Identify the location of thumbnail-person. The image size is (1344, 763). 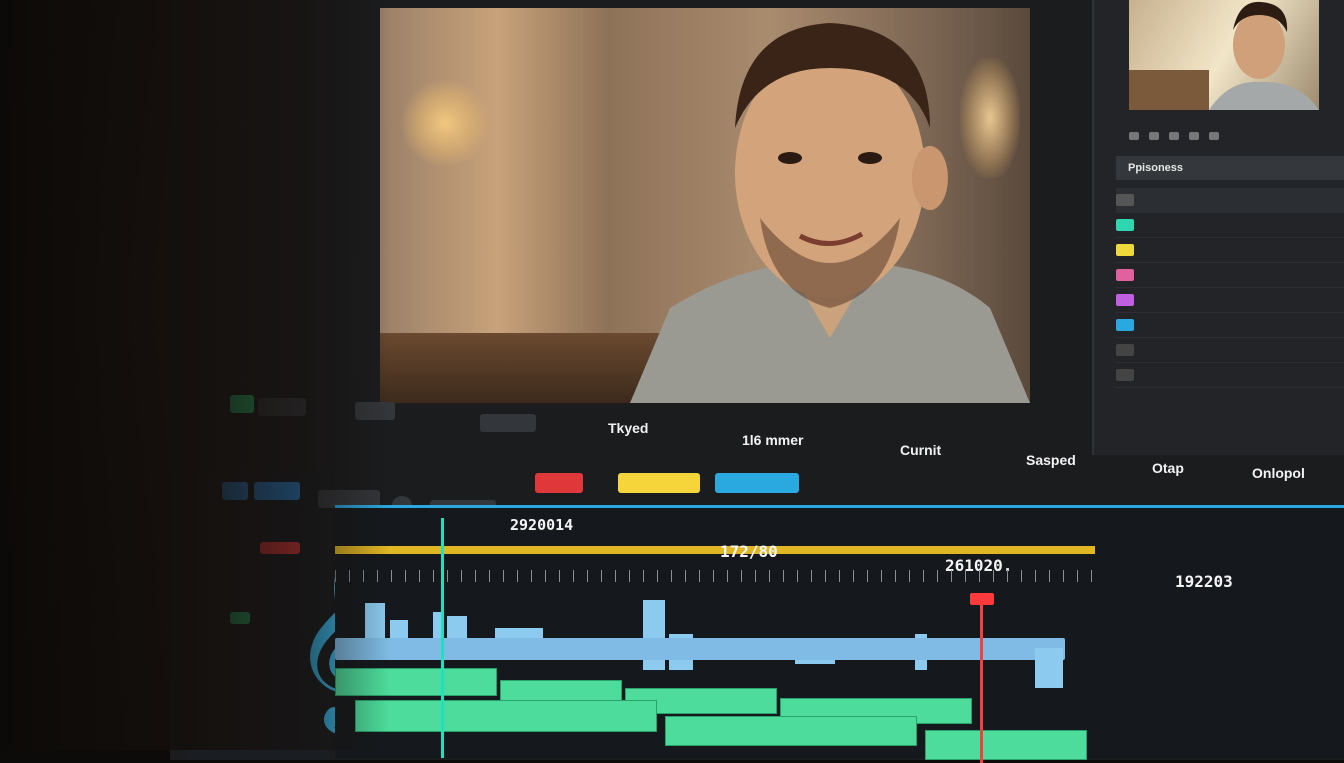
(1224, 55).